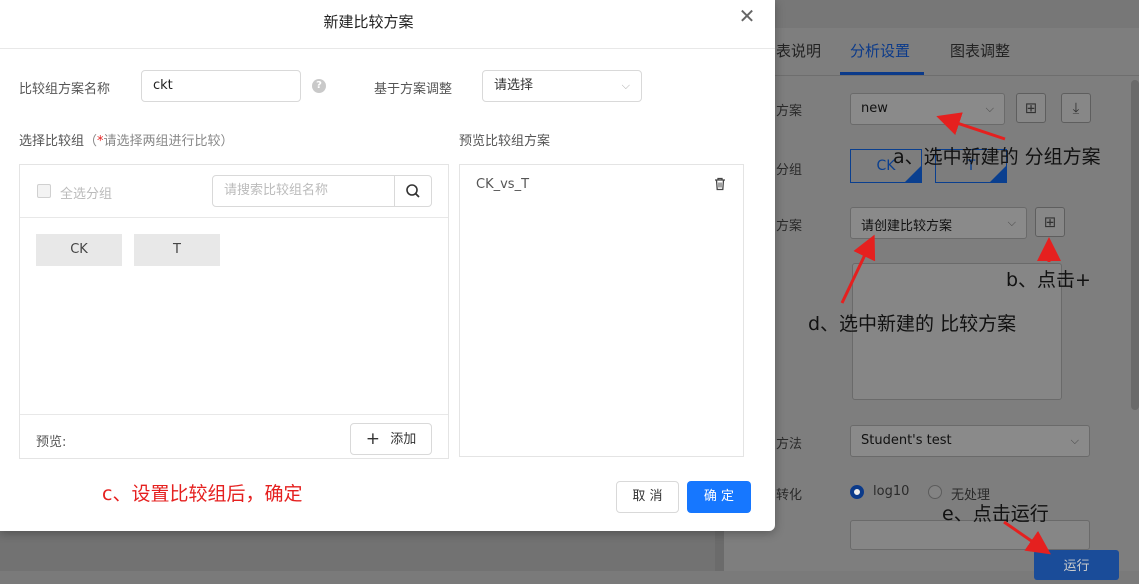  What do you see at coordinates (202, 494) in the screenshot?
I see `annotation-c: c、设置比较组后，确定` at bounding box center [202, 494].